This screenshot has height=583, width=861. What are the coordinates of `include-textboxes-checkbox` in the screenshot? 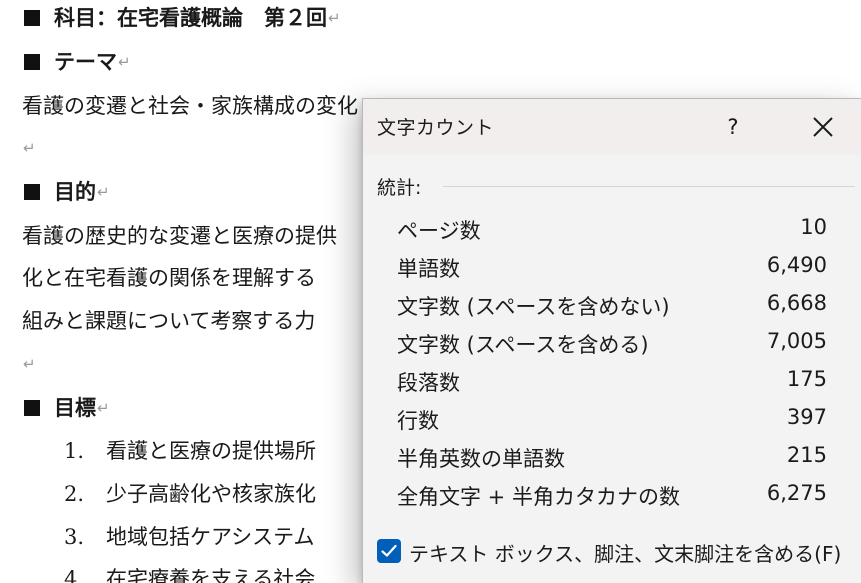 It's located at (389, 551).